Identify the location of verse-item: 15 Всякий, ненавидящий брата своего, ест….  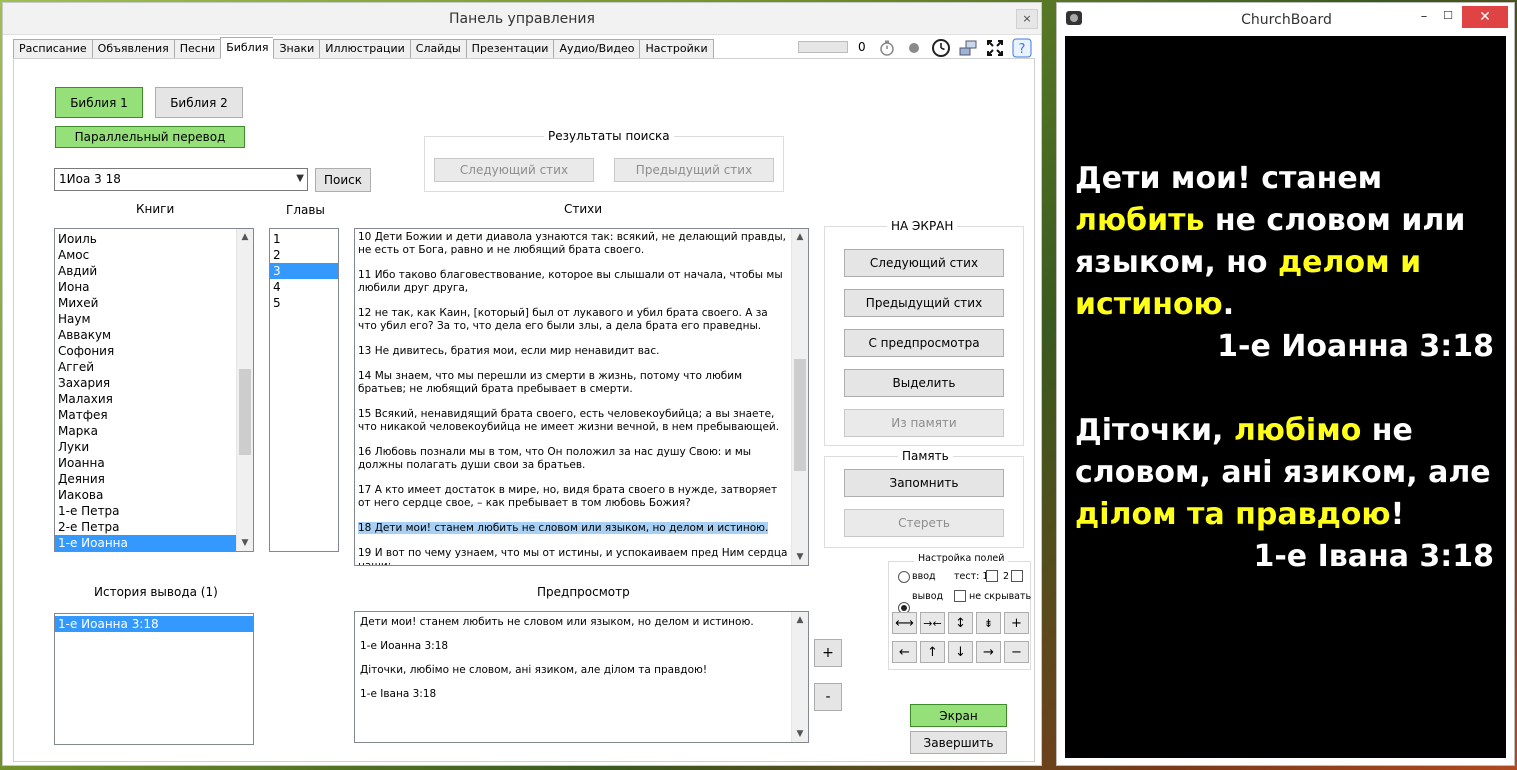
(573, 421).